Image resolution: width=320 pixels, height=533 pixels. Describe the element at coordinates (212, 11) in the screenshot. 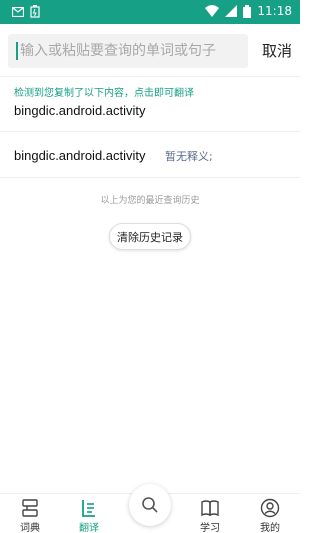

I see `wifi-icon` at that location.